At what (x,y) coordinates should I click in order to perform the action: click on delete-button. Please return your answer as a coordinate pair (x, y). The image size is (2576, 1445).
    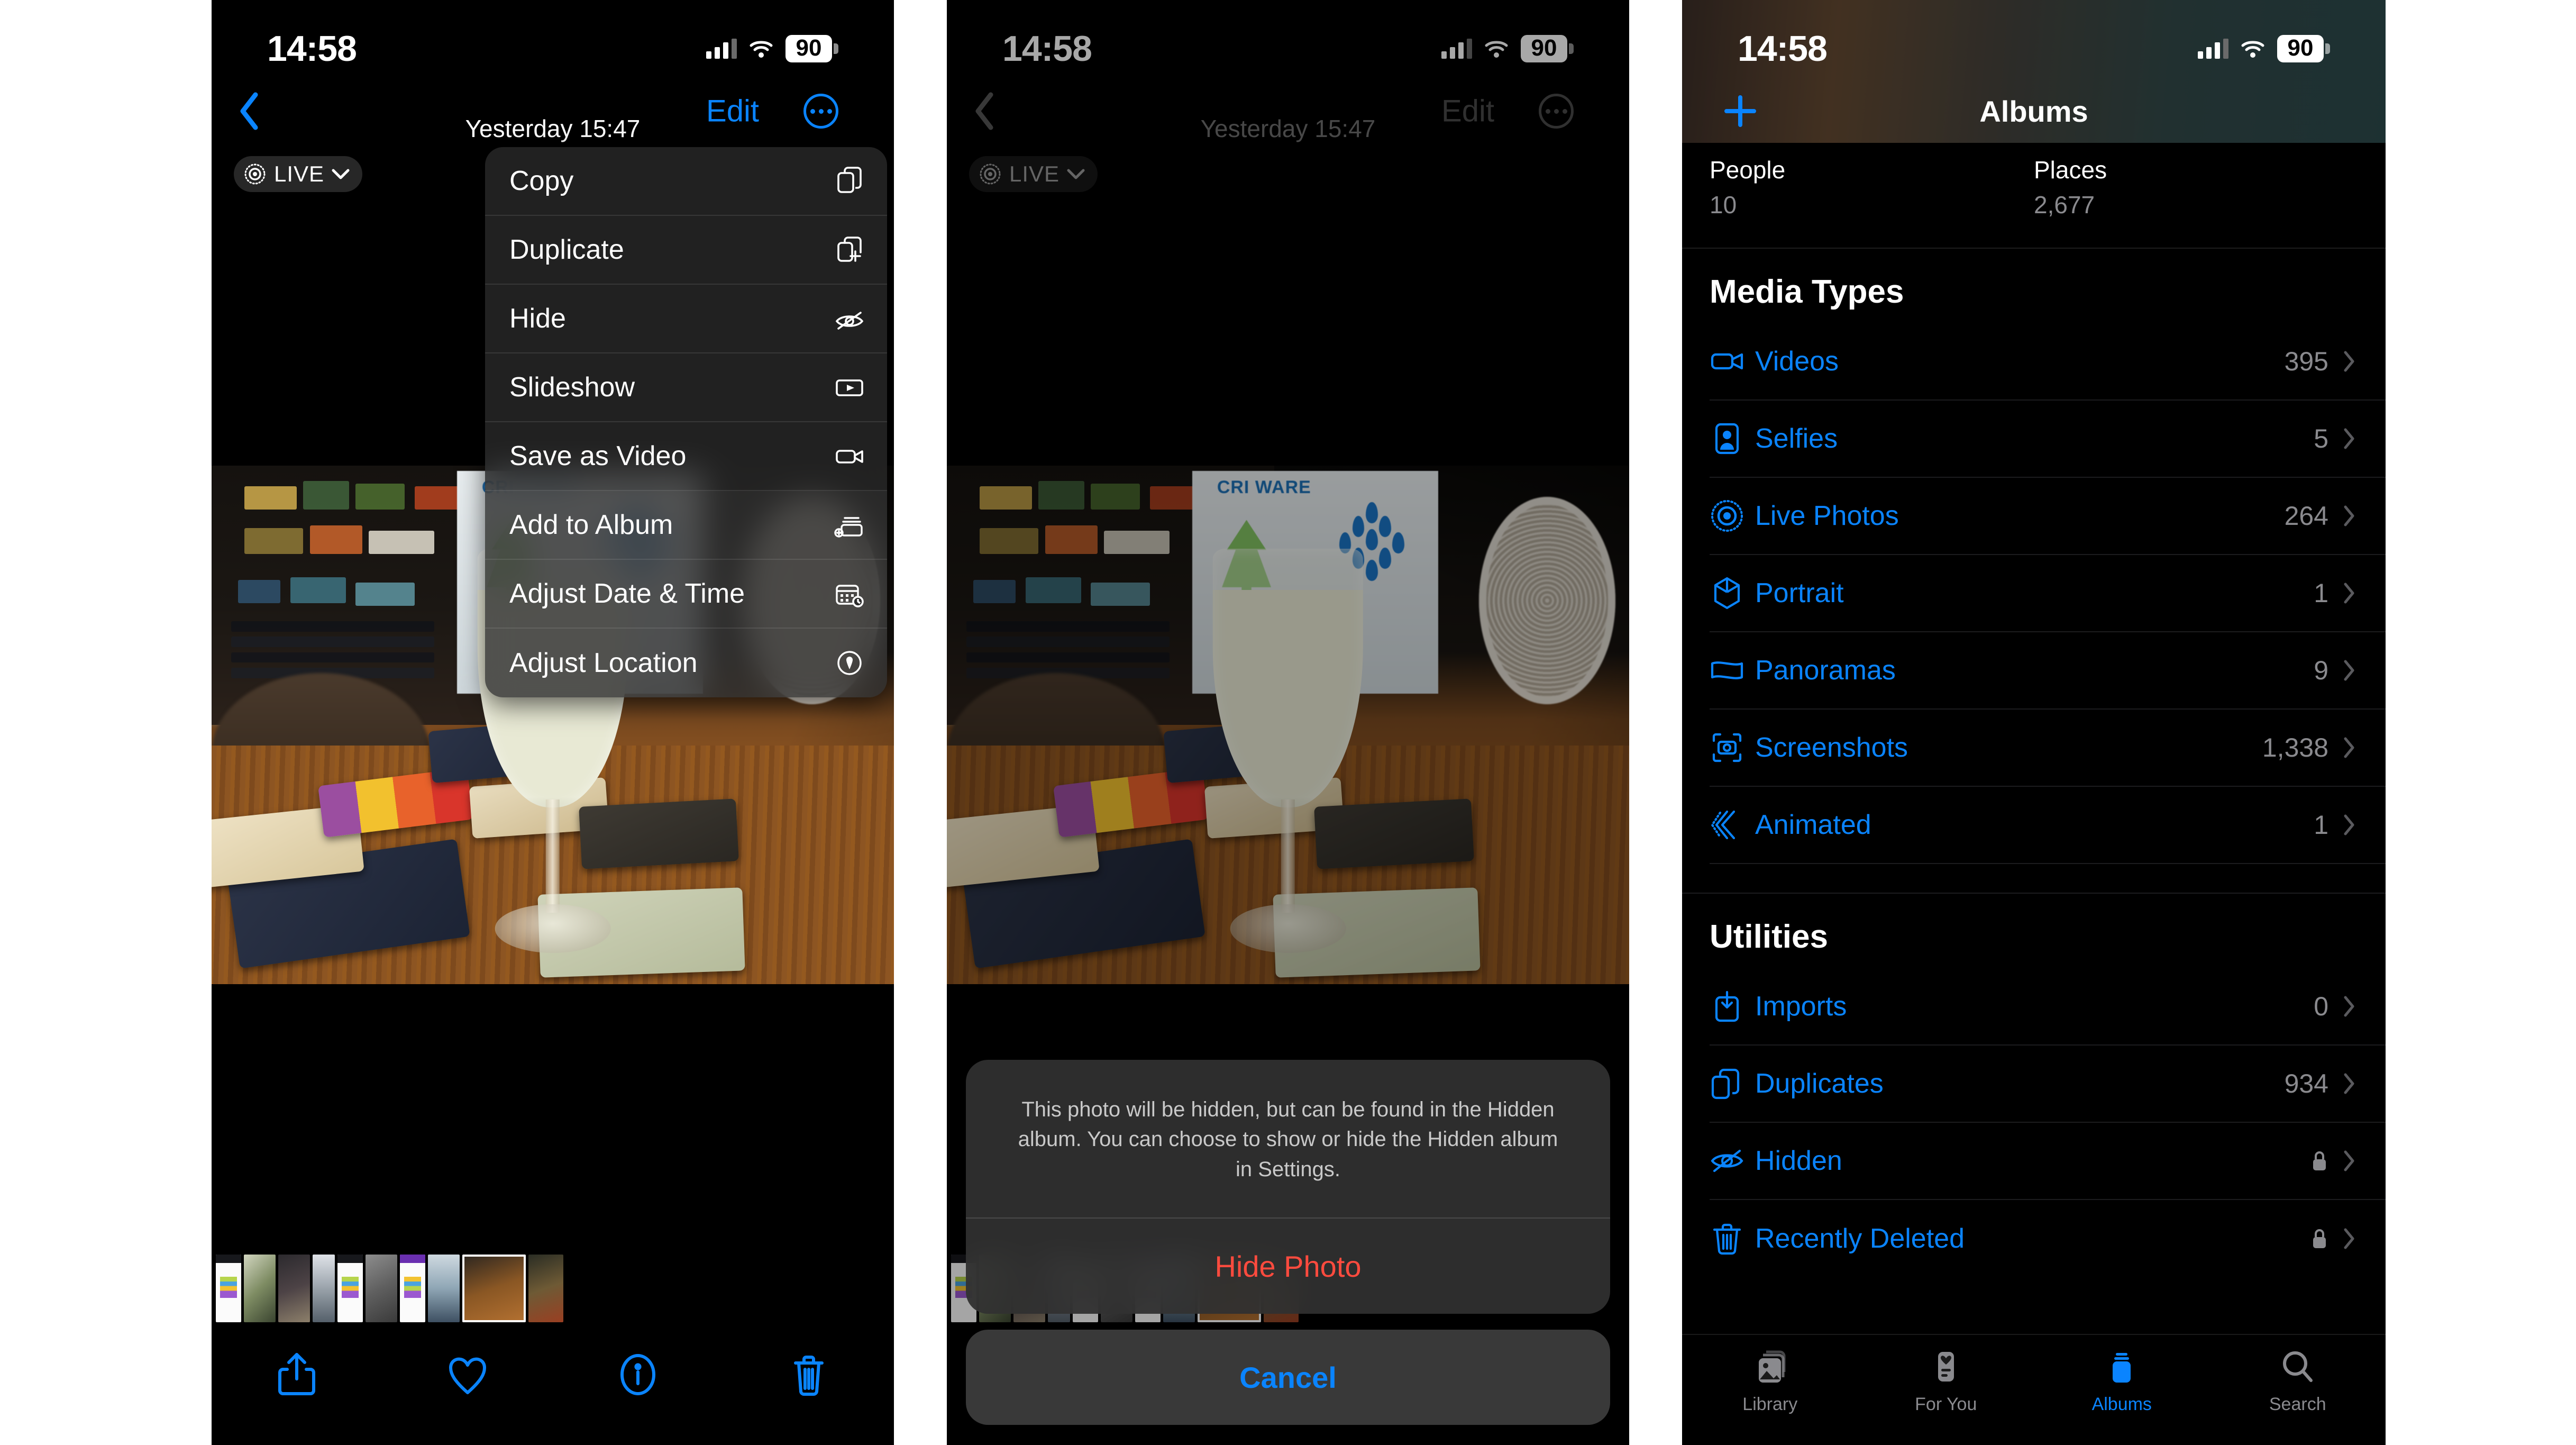
    Looking at the image, I should click on (809, 1375).